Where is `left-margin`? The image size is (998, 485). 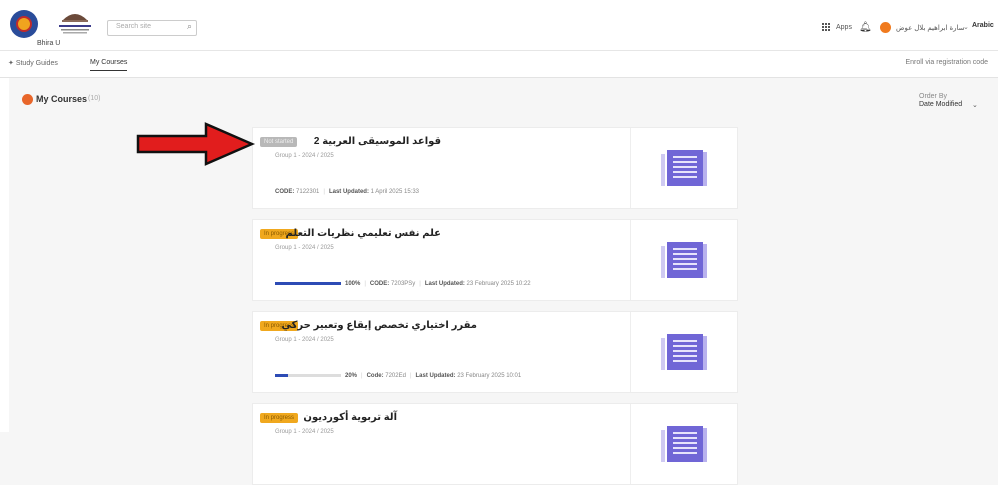 left-margin is located at coordinates (4, 255).